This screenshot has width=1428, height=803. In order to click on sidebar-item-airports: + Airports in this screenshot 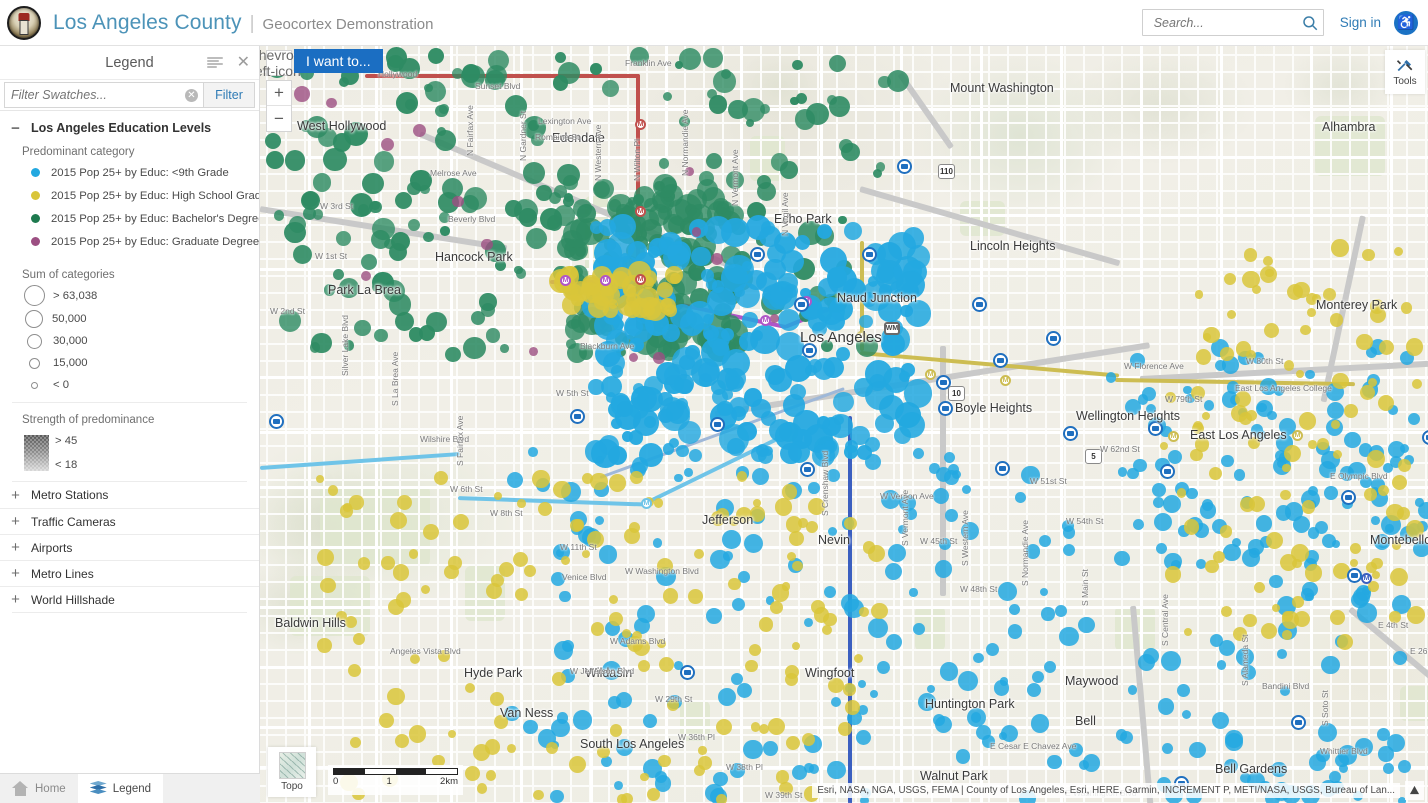, I will do `click(129, 547)`.